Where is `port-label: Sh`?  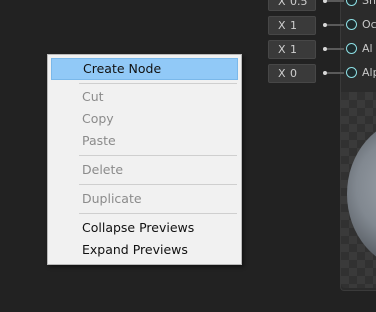 port-label: Sh is located at coordinates (369, 3).